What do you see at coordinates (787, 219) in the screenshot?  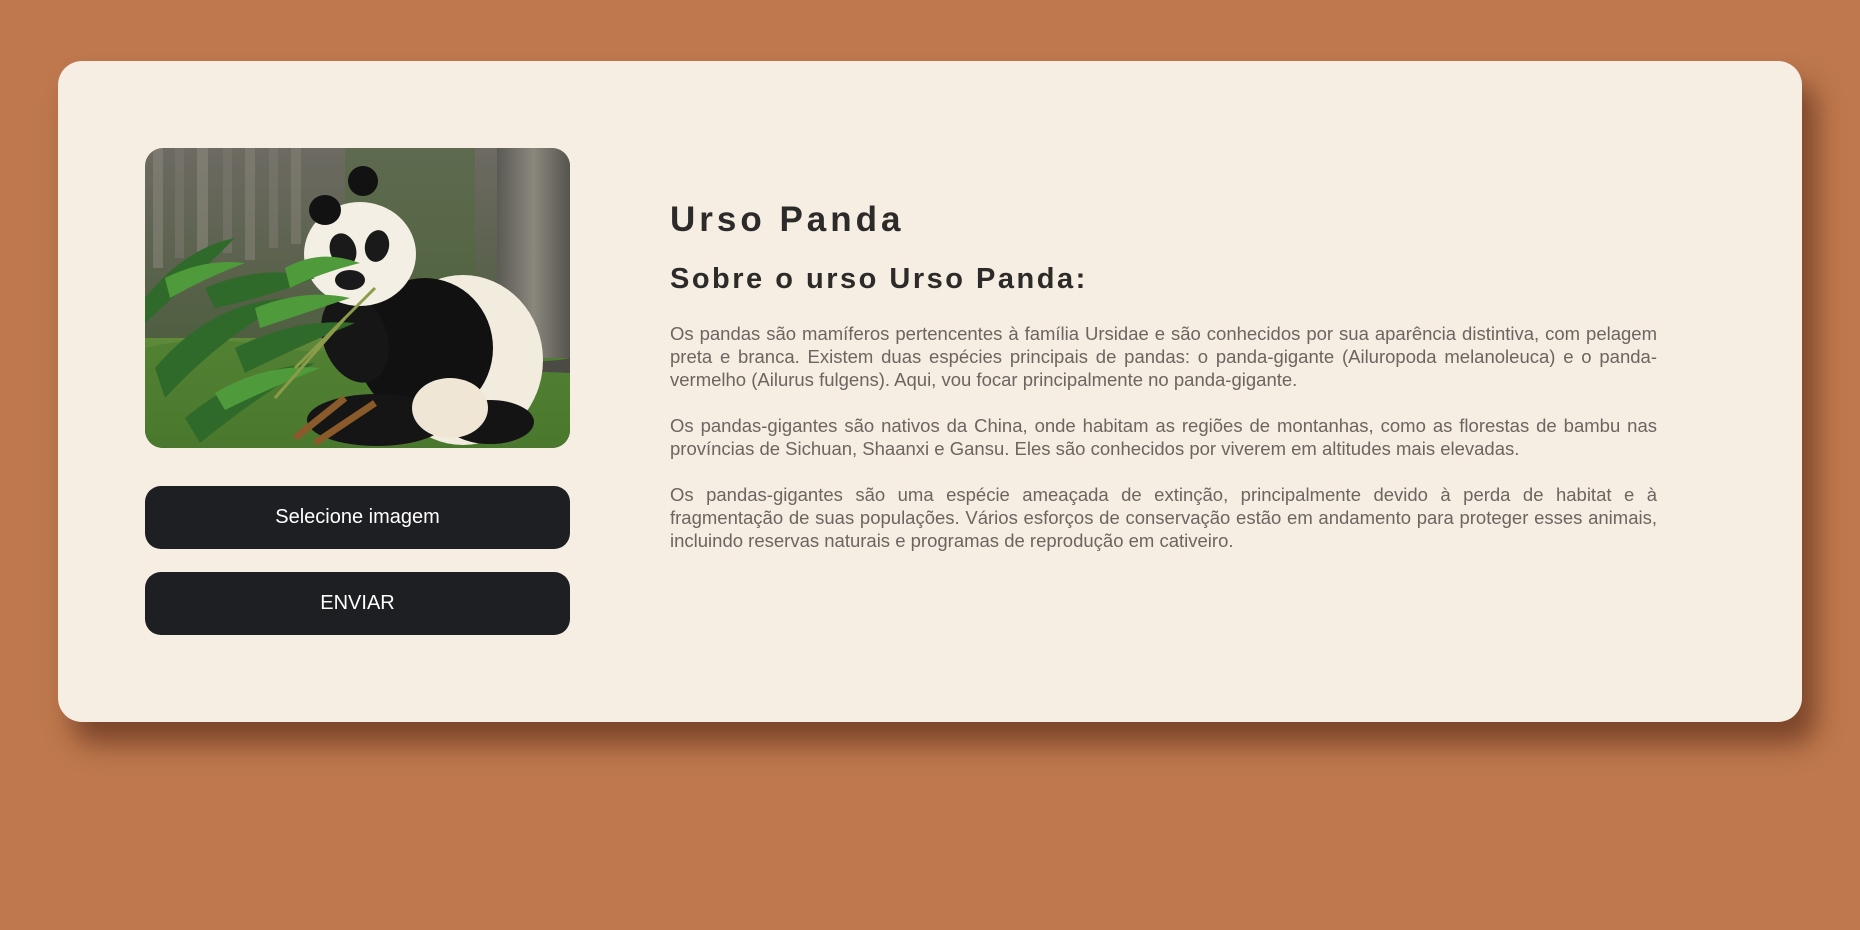 I see `page-title: Urso Panda` at bounding box center [787, 219].